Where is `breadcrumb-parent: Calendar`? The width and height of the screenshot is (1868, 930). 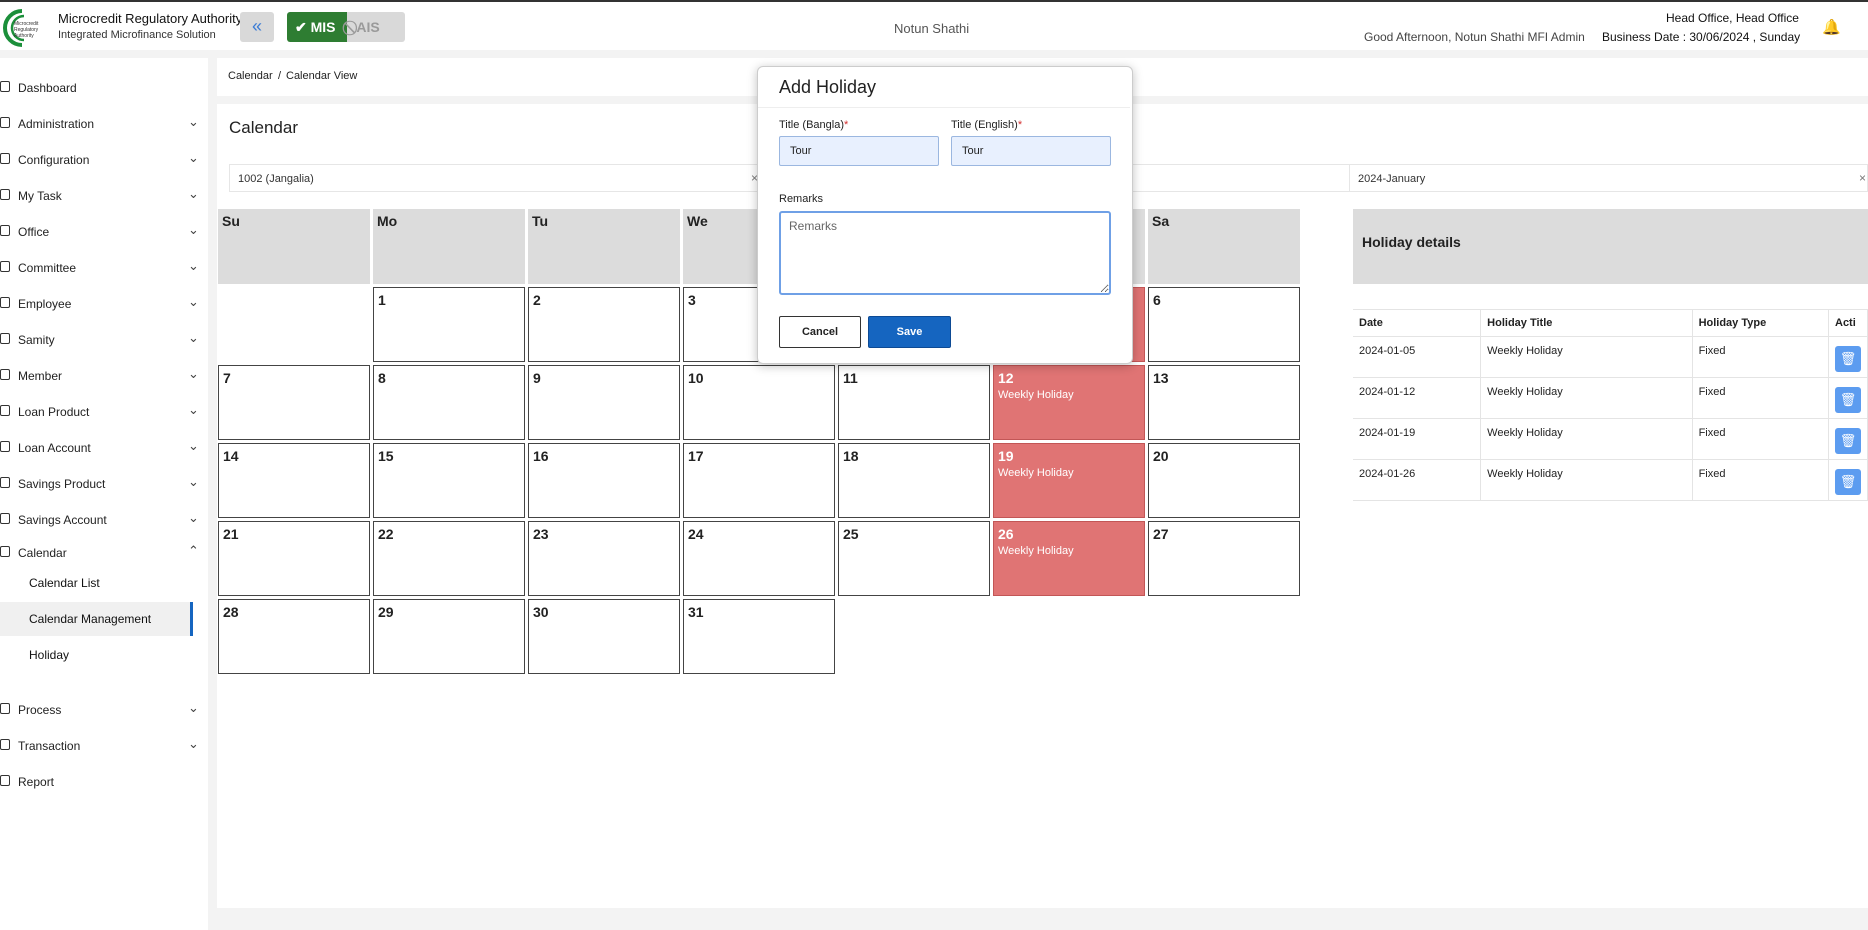 breadcrumb-parent: Calendar is located at coordinates (250, 76).